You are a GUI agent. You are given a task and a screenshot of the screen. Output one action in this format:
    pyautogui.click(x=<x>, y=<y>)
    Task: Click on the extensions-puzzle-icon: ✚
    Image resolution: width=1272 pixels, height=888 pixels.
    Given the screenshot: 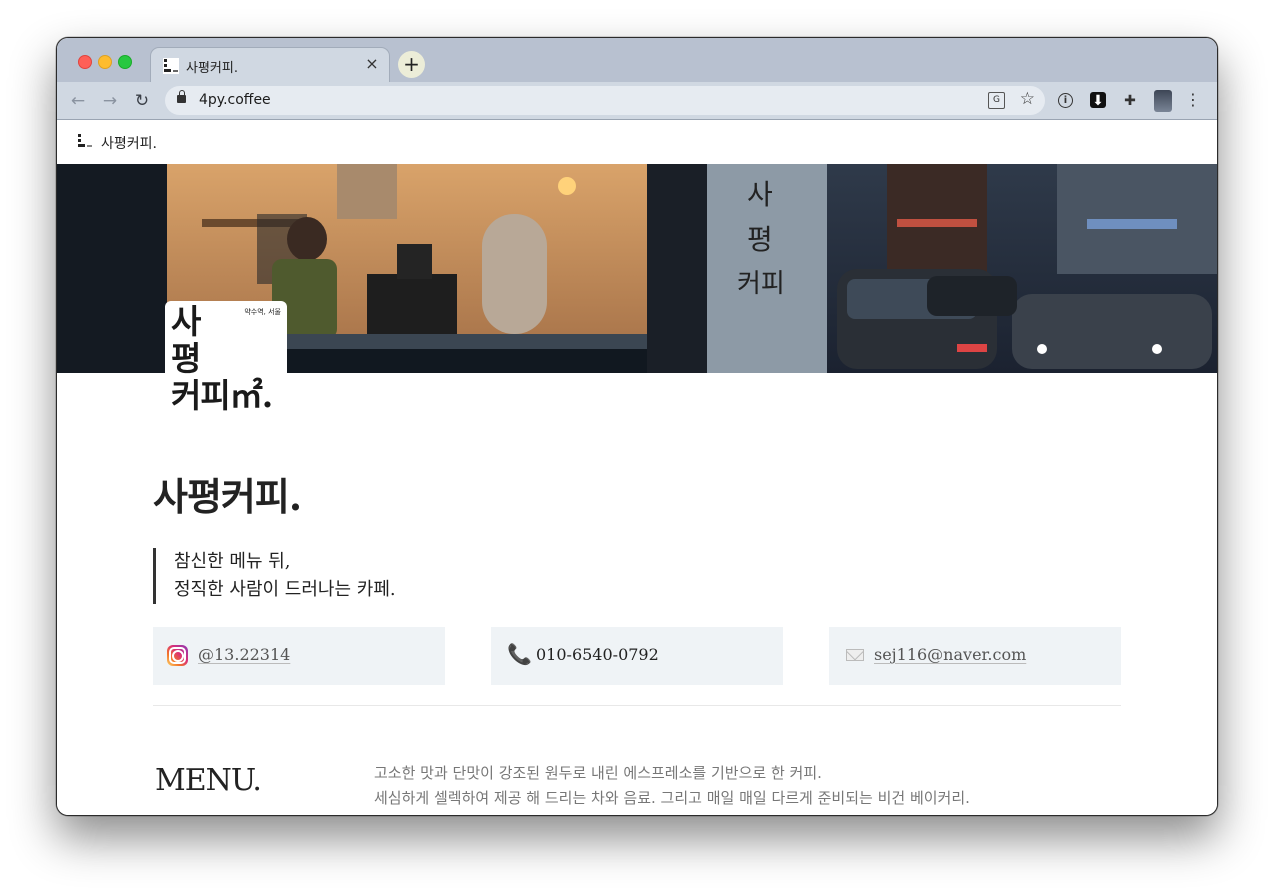 What is the action you would take?
    pyautogui.click(x=1130, y=101)
    